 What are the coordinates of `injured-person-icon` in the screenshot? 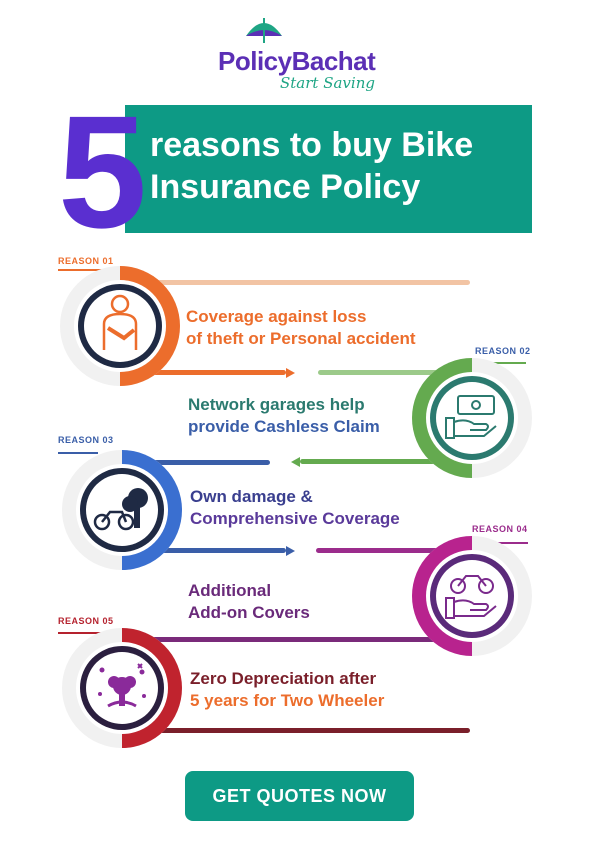 It's located at (120, 322).